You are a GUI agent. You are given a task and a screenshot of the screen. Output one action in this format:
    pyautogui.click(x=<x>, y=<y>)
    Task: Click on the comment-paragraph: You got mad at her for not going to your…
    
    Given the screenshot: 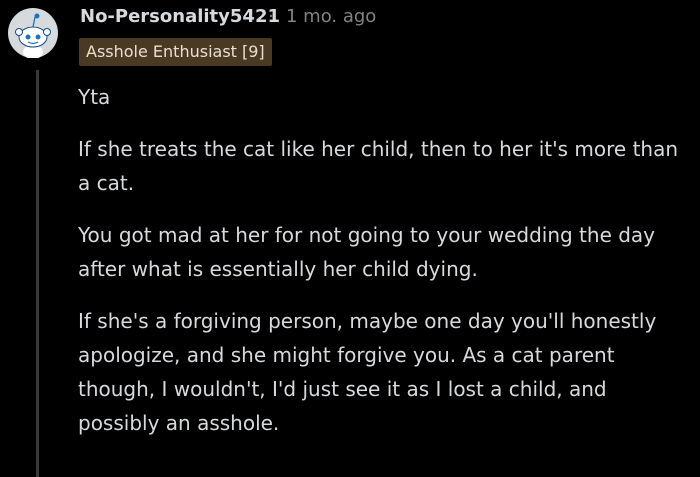 What is the action you would take?
    pyautogui.click(x=367, y=252)
    